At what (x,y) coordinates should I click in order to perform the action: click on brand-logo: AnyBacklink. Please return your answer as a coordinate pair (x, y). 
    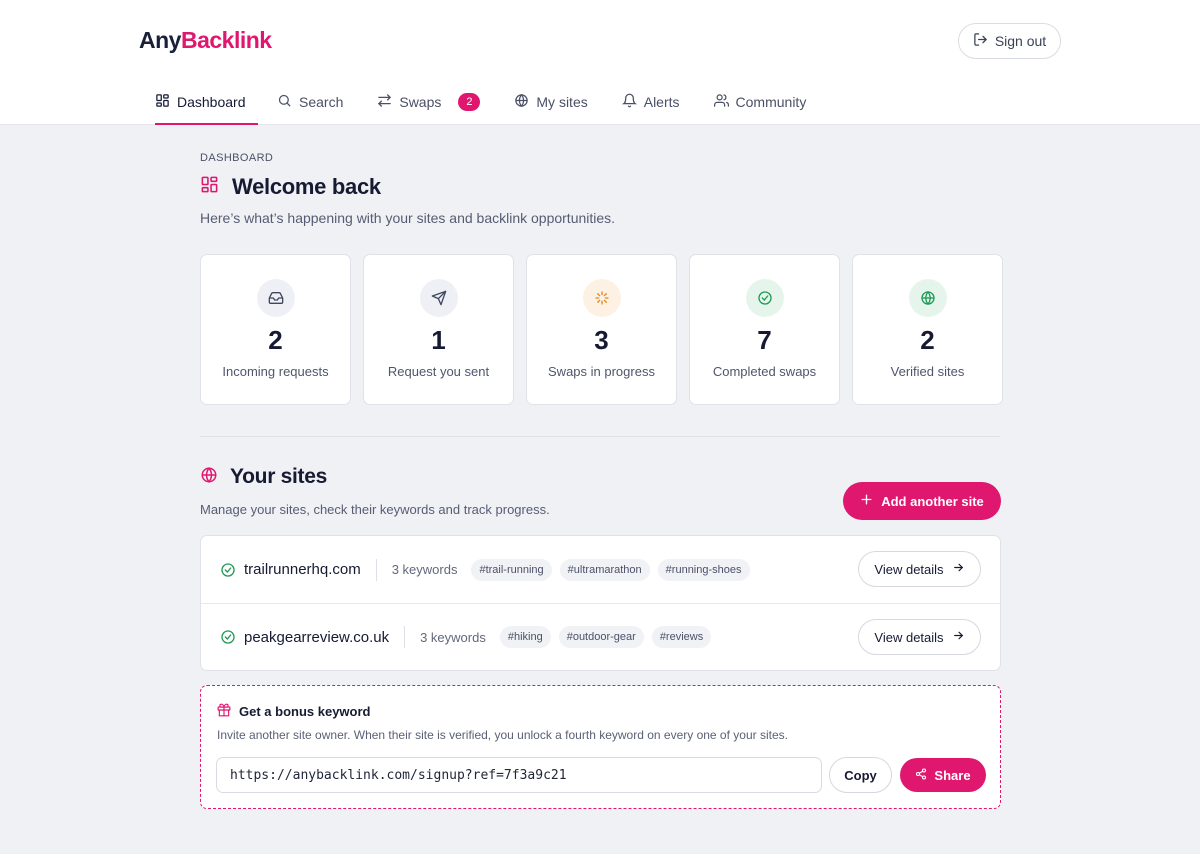
    Looking at the image, I should click on (205, 40).